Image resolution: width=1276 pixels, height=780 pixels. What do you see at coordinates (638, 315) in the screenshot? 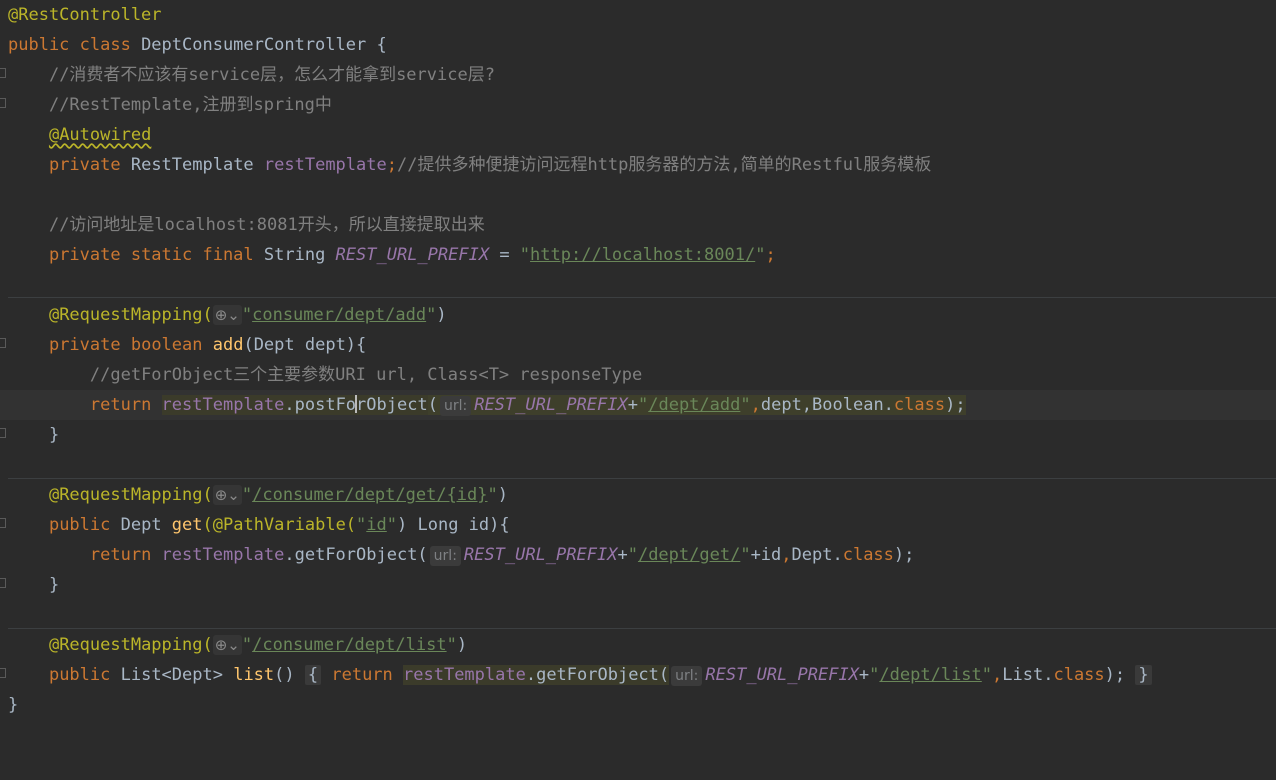
I see `code-line-11: @RequestMapping(⊕⌄ "consumer/dept/add")` at bounding box center [638, 315].